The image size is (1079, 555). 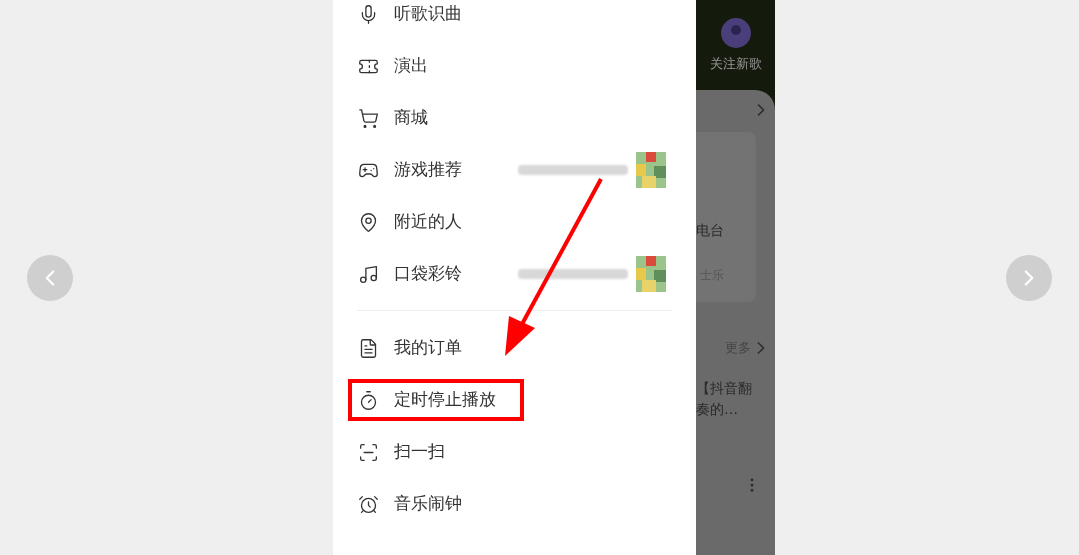 What do you see at coordinates (368, 504) in the screenshot?
I see `alarm-clock-icon` at bounding box center [368, 504].